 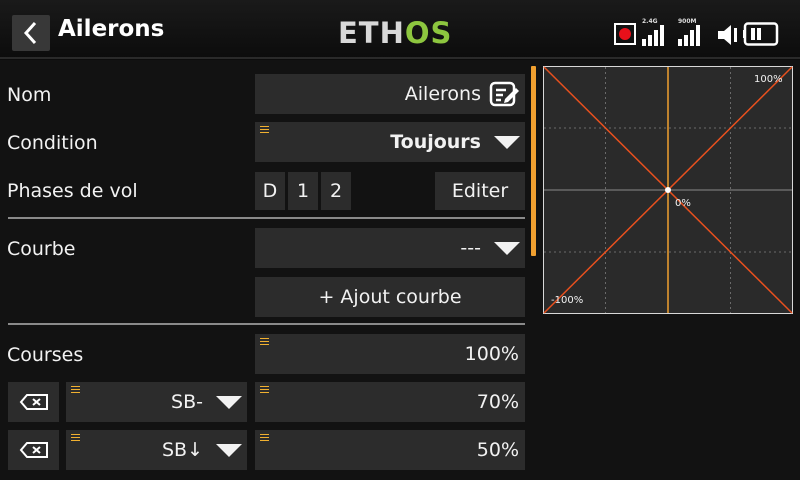 I want to click on back-arrow-icon, so click(x=30, y=33).